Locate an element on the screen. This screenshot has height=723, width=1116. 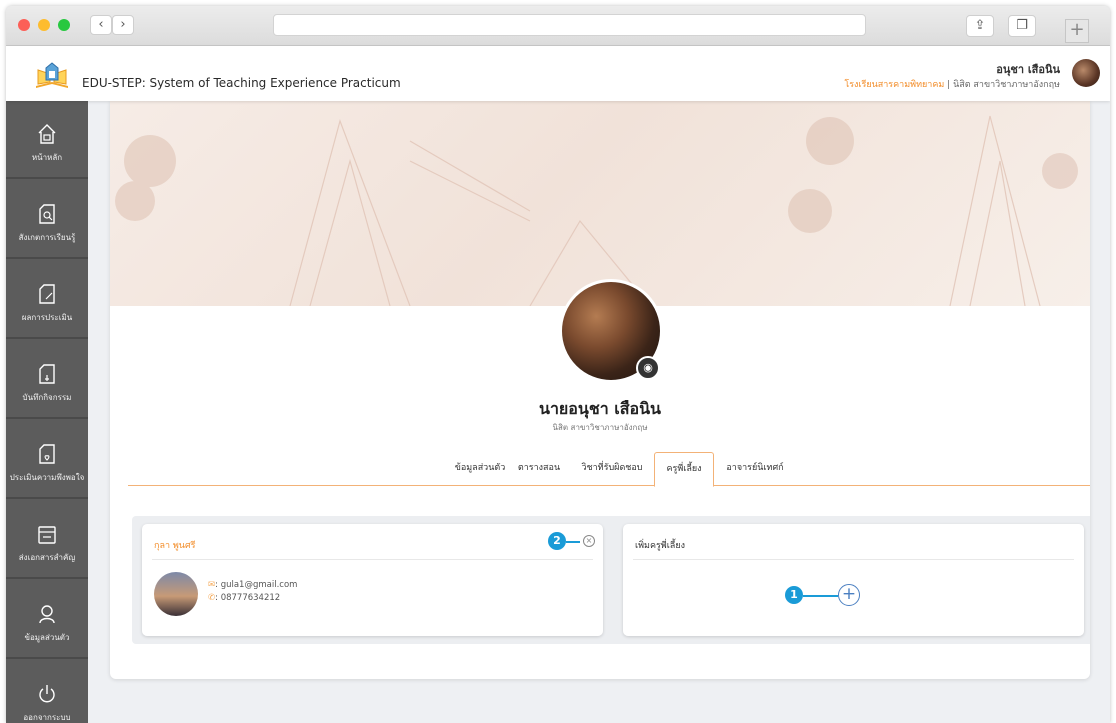
mentor-email-row: ✉: gula1@gmail.com is located at coordinates (252, 585).